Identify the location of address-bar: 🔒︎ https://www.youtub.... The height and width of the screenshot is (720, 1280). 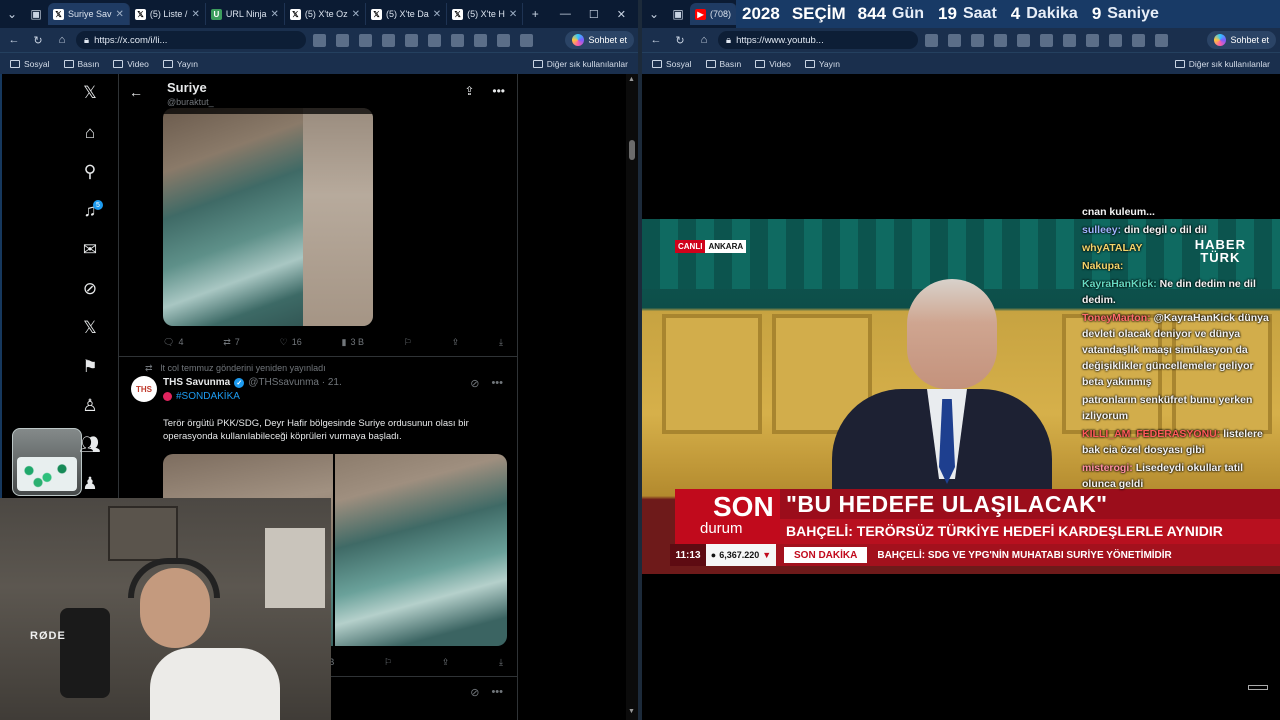
(818, 40).